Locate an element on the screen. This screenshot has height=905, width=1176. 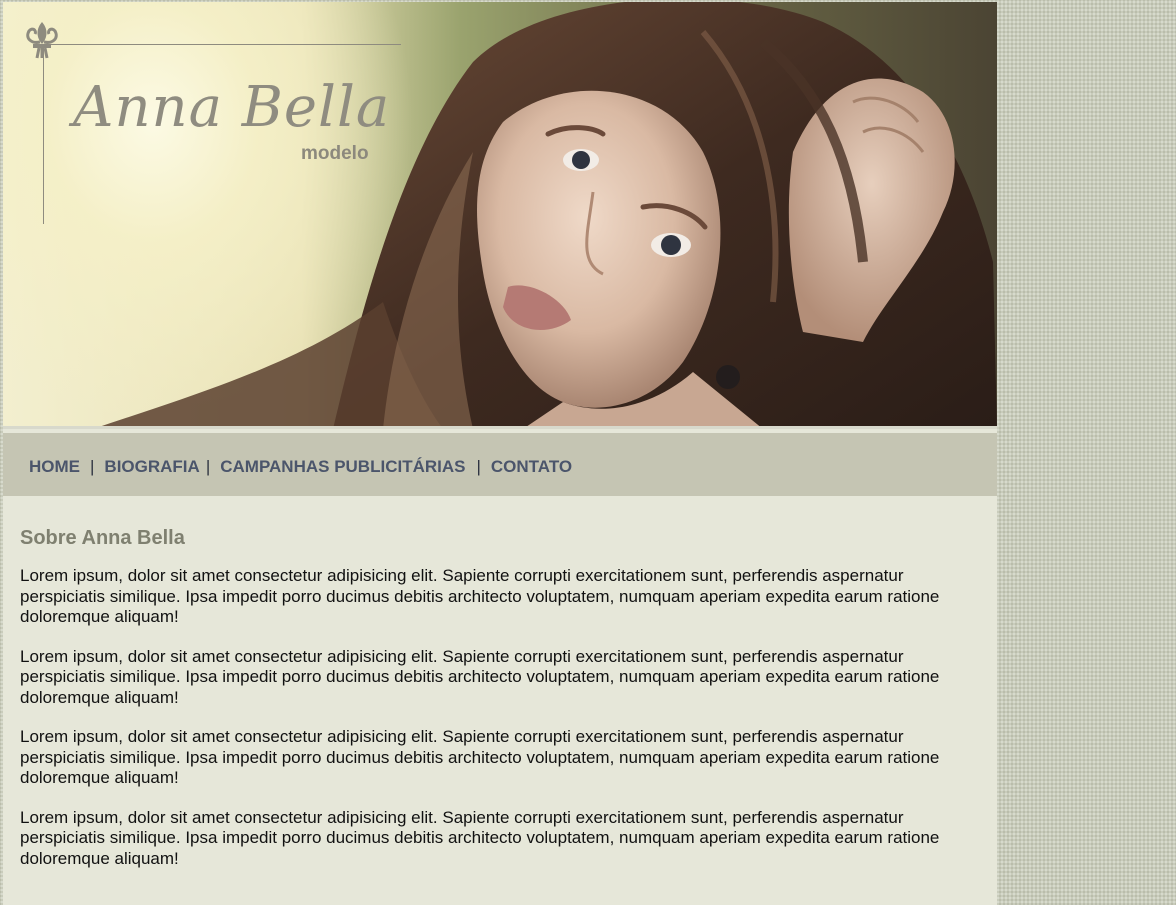
nav-link-campanhas: CAMPANHAS PUBLICITÁRIAS is located at coordinates (342, 466).